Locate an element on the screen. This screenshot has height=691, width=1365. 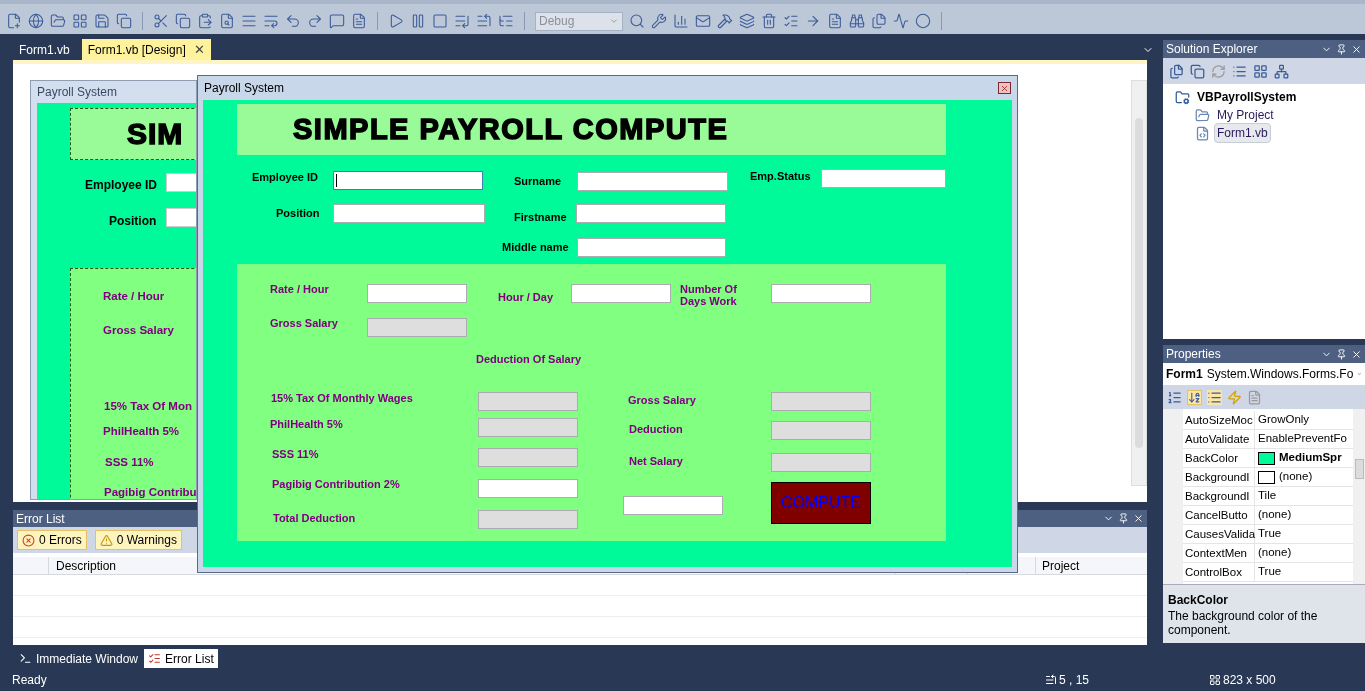
undo-icon is located at coordinates (293, 21).